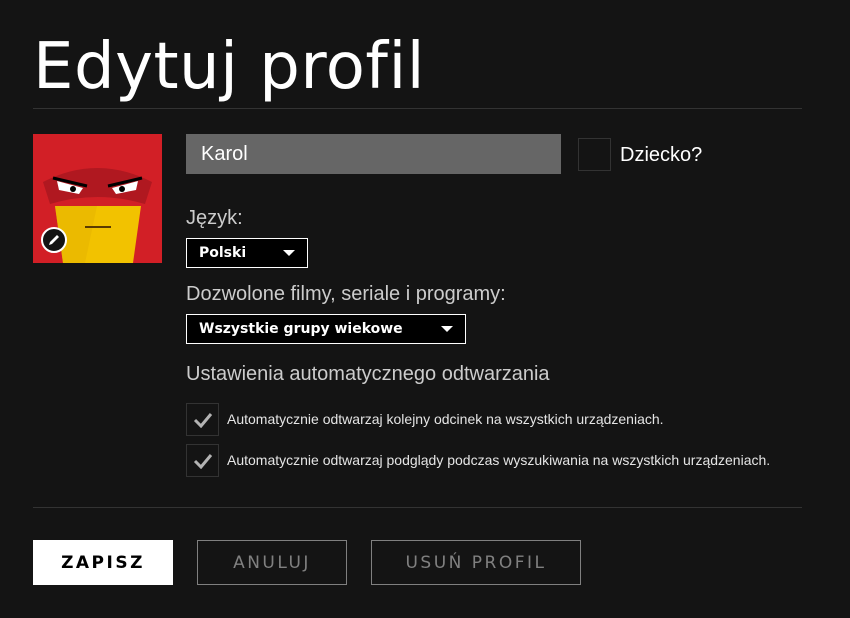  What do you see at coordinates (272, 562) in the screenshot?
I see `cancel-button: ANULUJ` at bounding box center [272, 562].